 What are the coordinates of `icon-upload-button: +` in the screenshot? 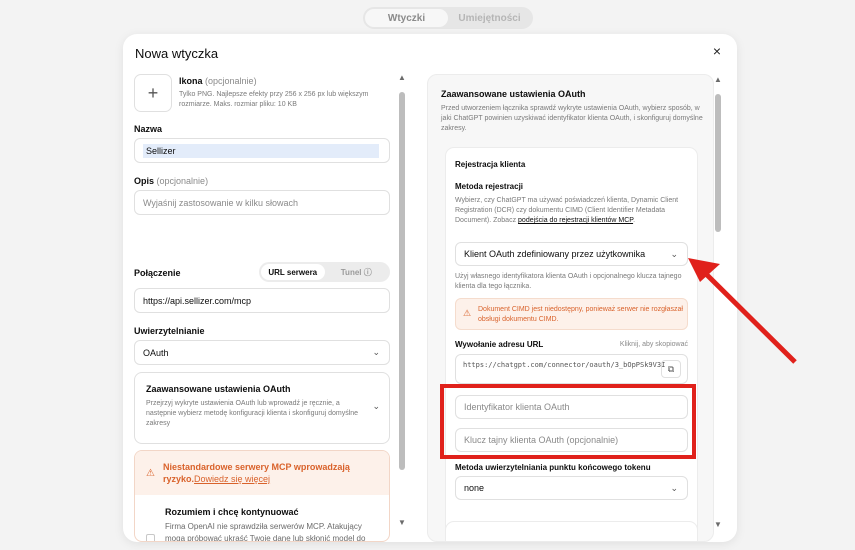 It's located at (153, 93).